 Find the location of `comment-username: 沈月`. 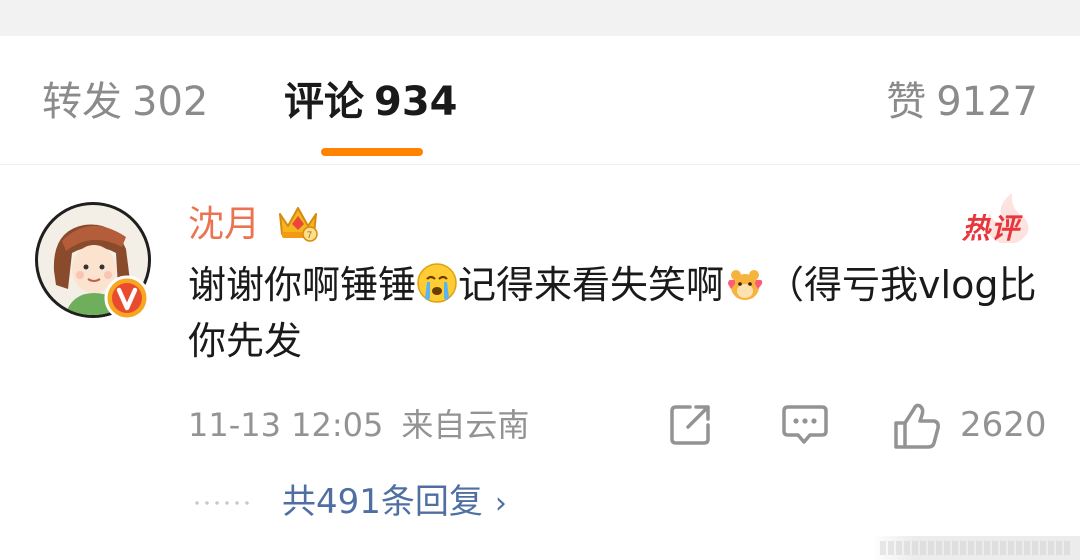

comment-username: 沈月 is located at coordinates (224, 225).